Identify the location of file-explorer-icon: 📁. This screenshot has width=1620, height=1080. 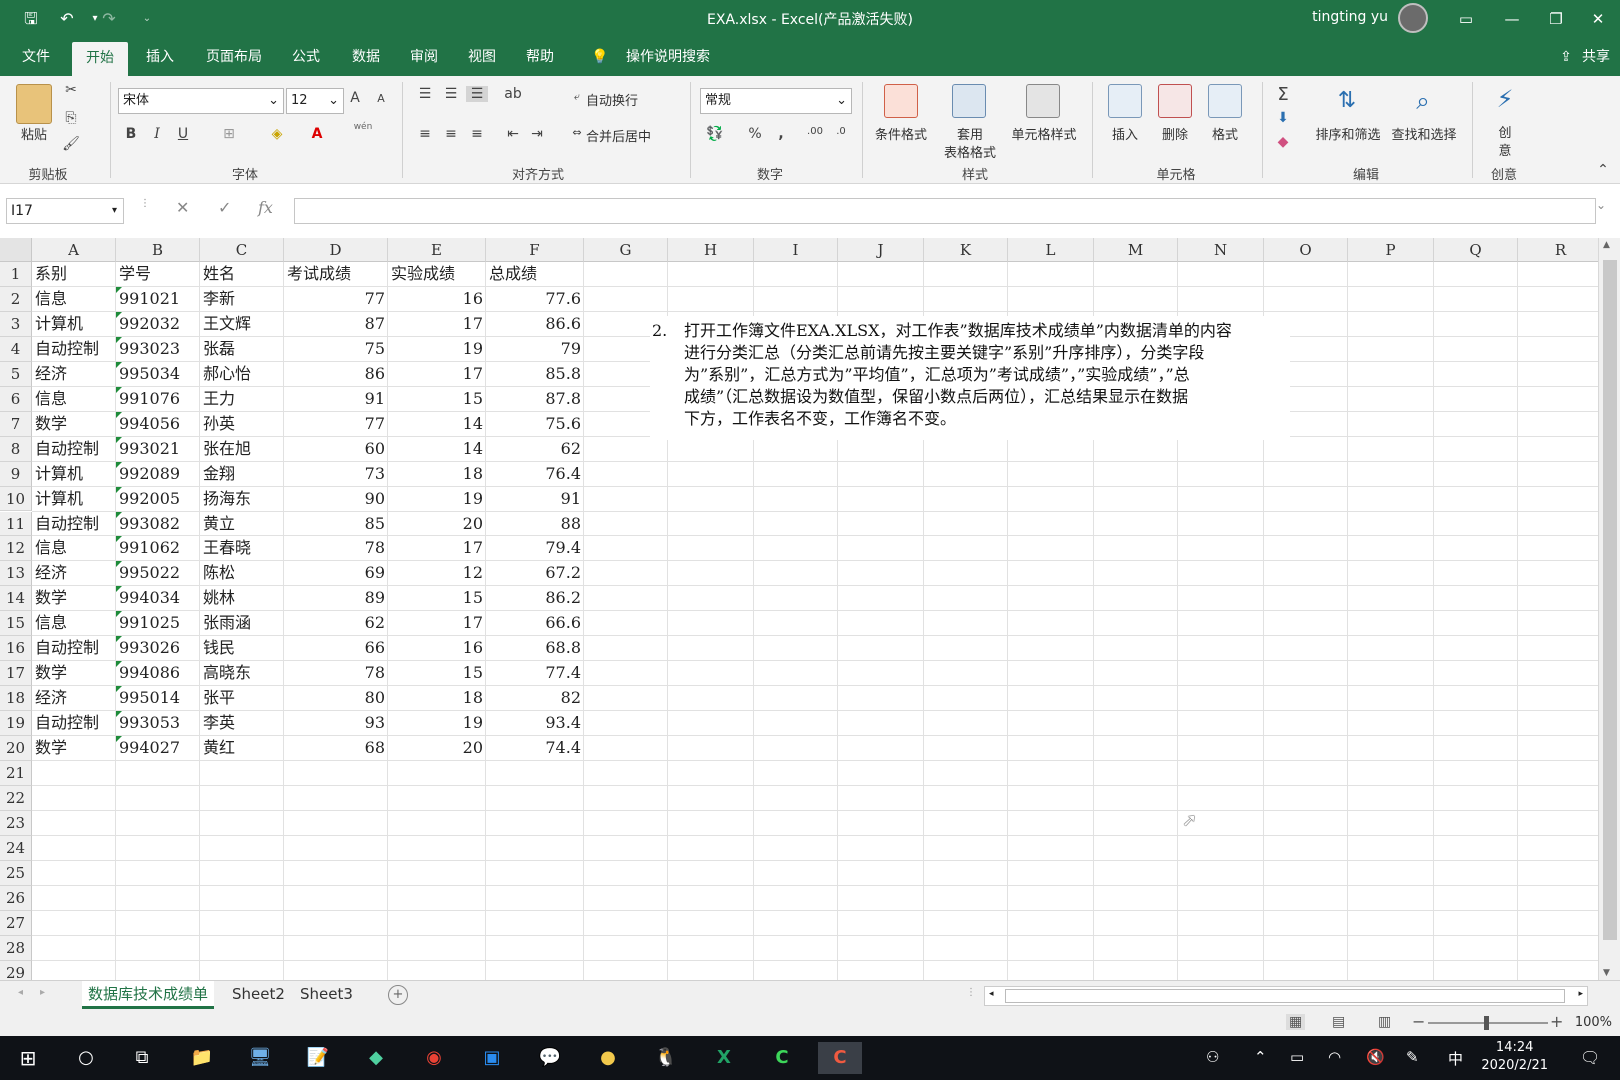
(202, 1058).